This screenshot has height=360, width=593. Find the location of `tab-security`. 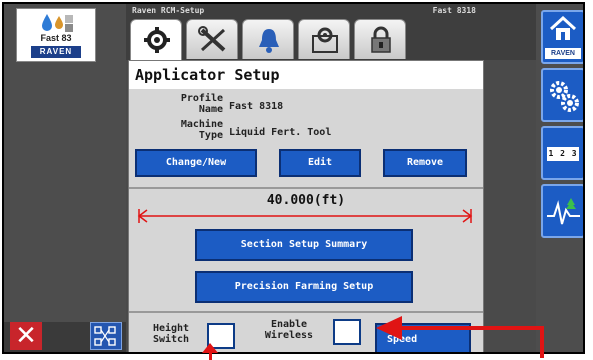

tab-security is located at coordinates (380, 39).